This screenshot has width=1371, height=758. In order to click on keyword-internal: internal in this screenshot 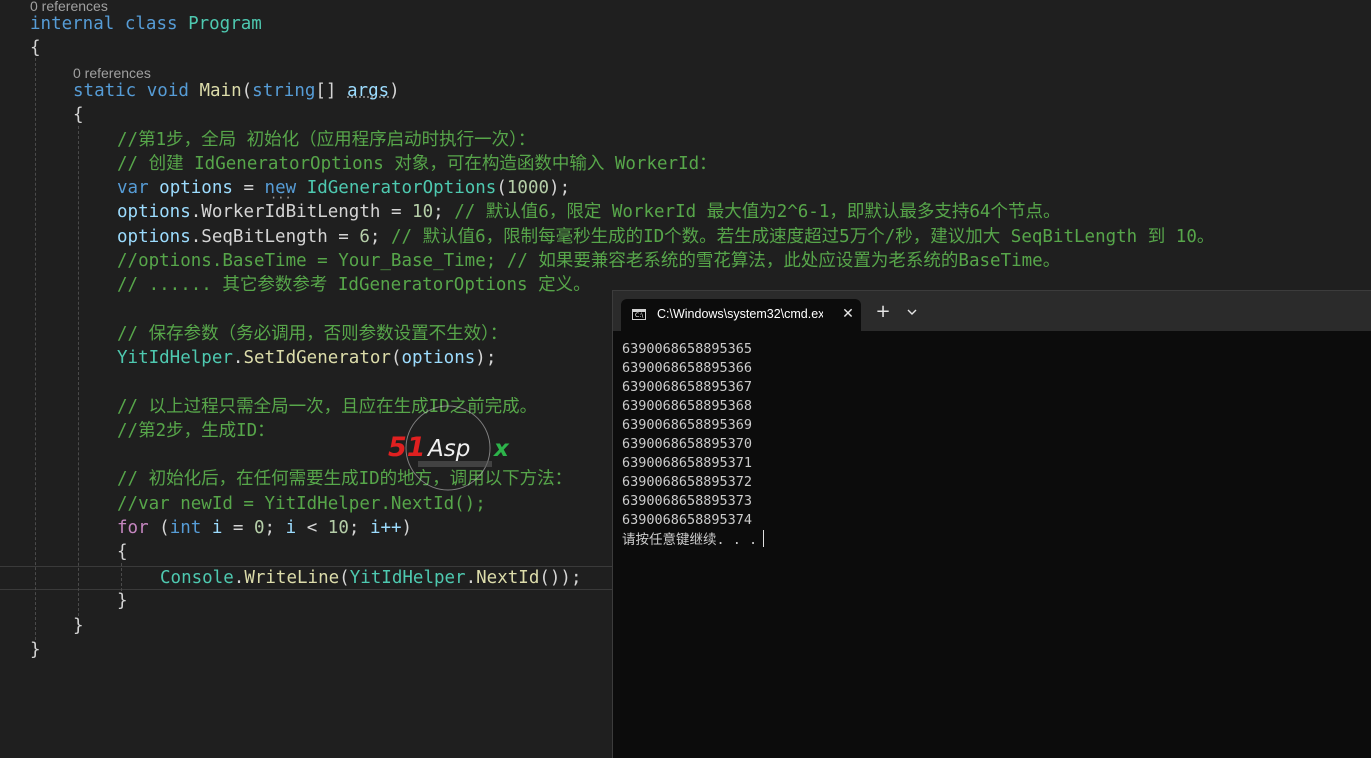, I will do `click(72, 24)`.